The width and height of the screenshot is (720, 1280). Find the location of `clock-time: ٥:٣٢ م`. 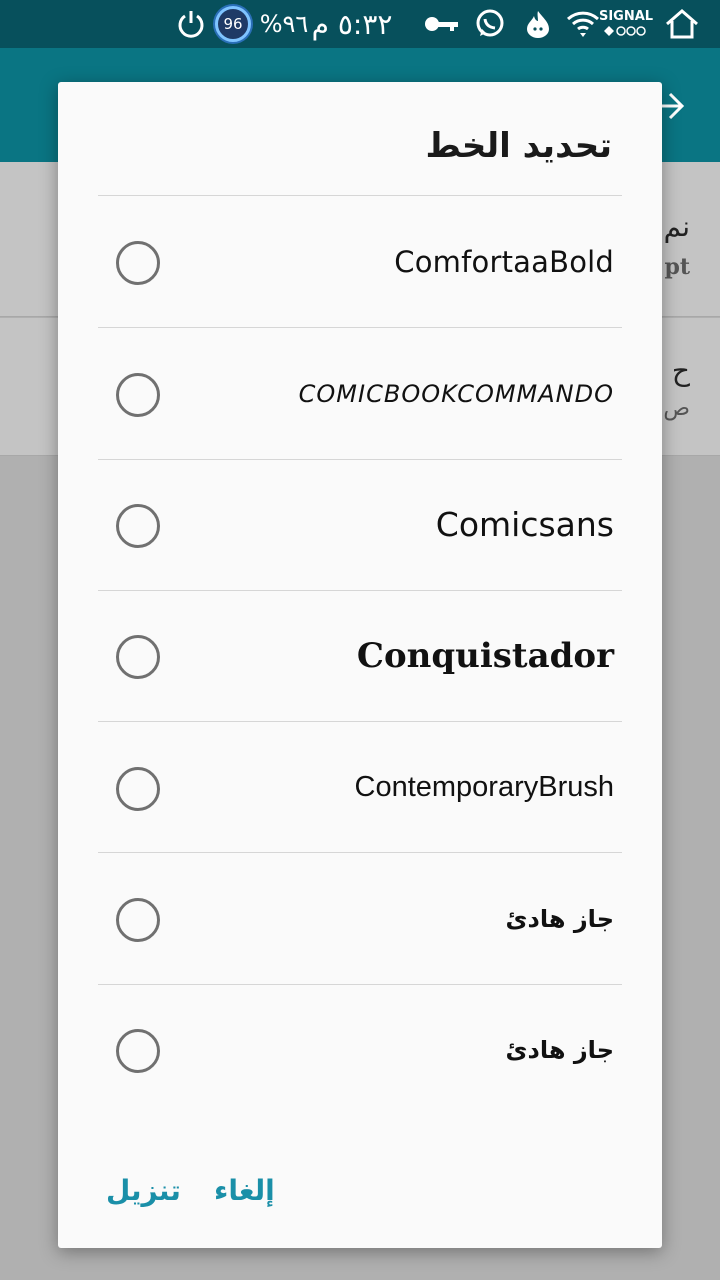

clock-time: ٥:٣٢ م is located at coordinates (352, 24).